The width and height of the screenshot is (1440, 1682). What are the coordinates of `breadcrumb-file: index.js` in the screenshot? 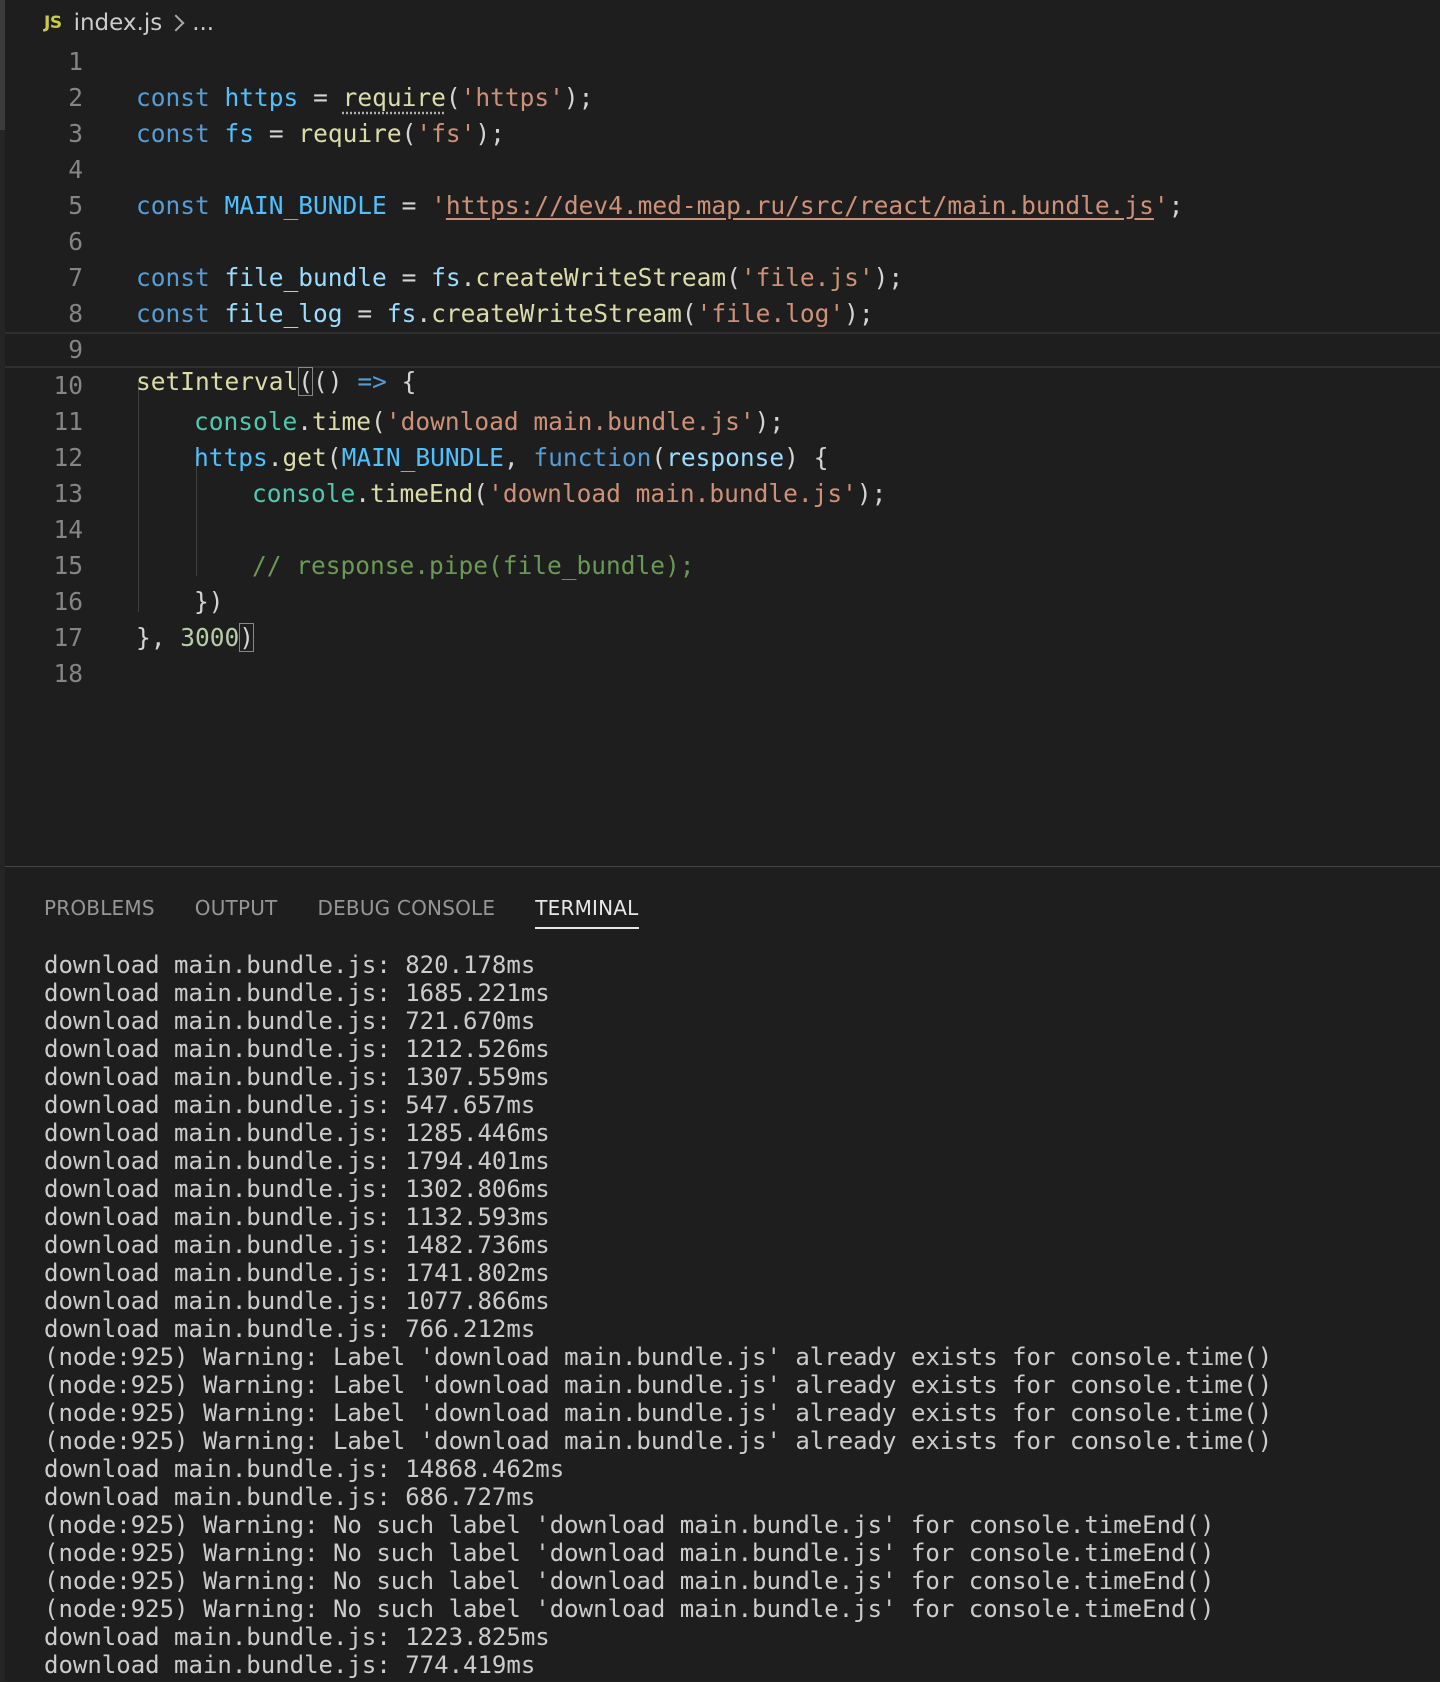 It's located at (118, 23).